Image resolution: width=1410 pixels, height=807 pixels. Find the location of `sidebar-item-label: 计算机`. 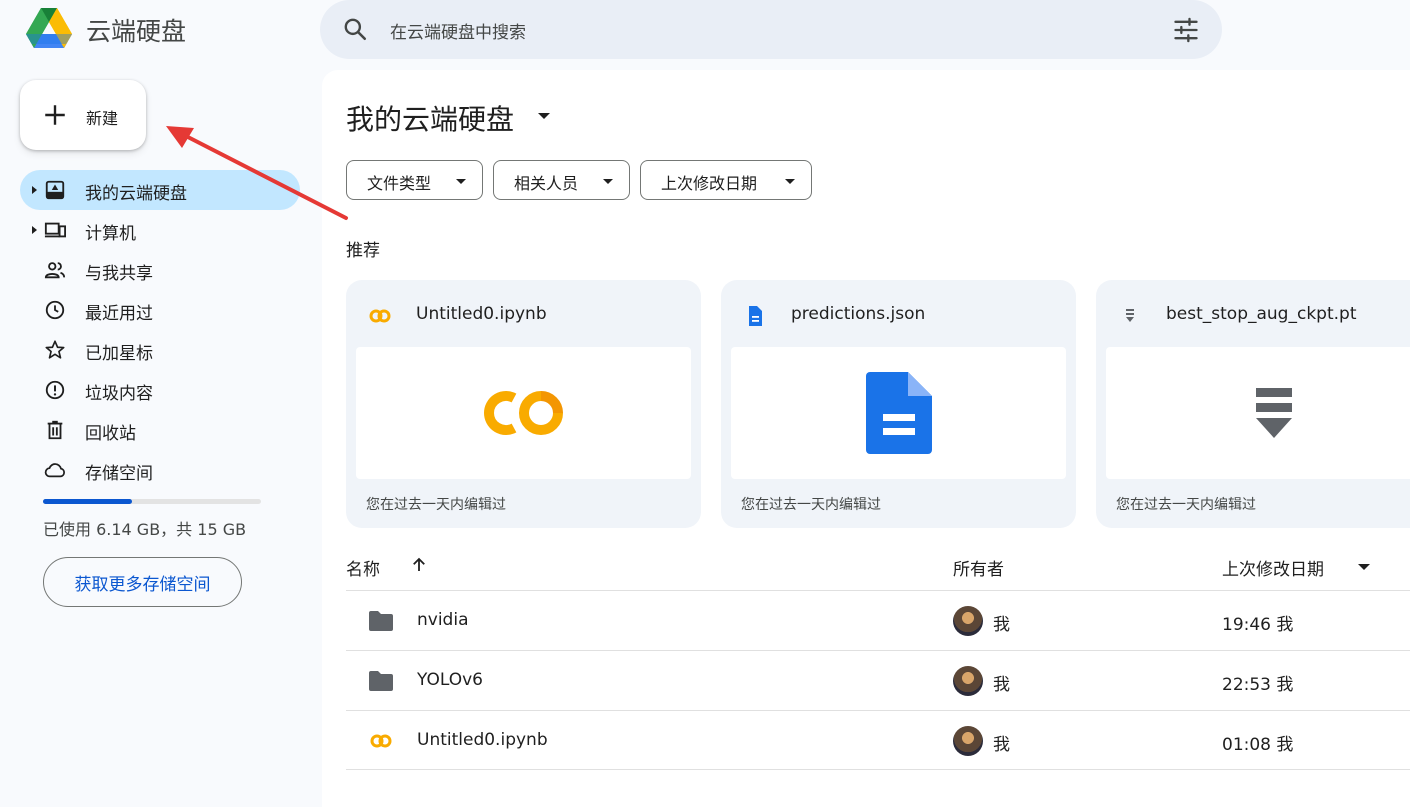

sidebar-item-label: 计算机 is located at coordinates (110, 234).